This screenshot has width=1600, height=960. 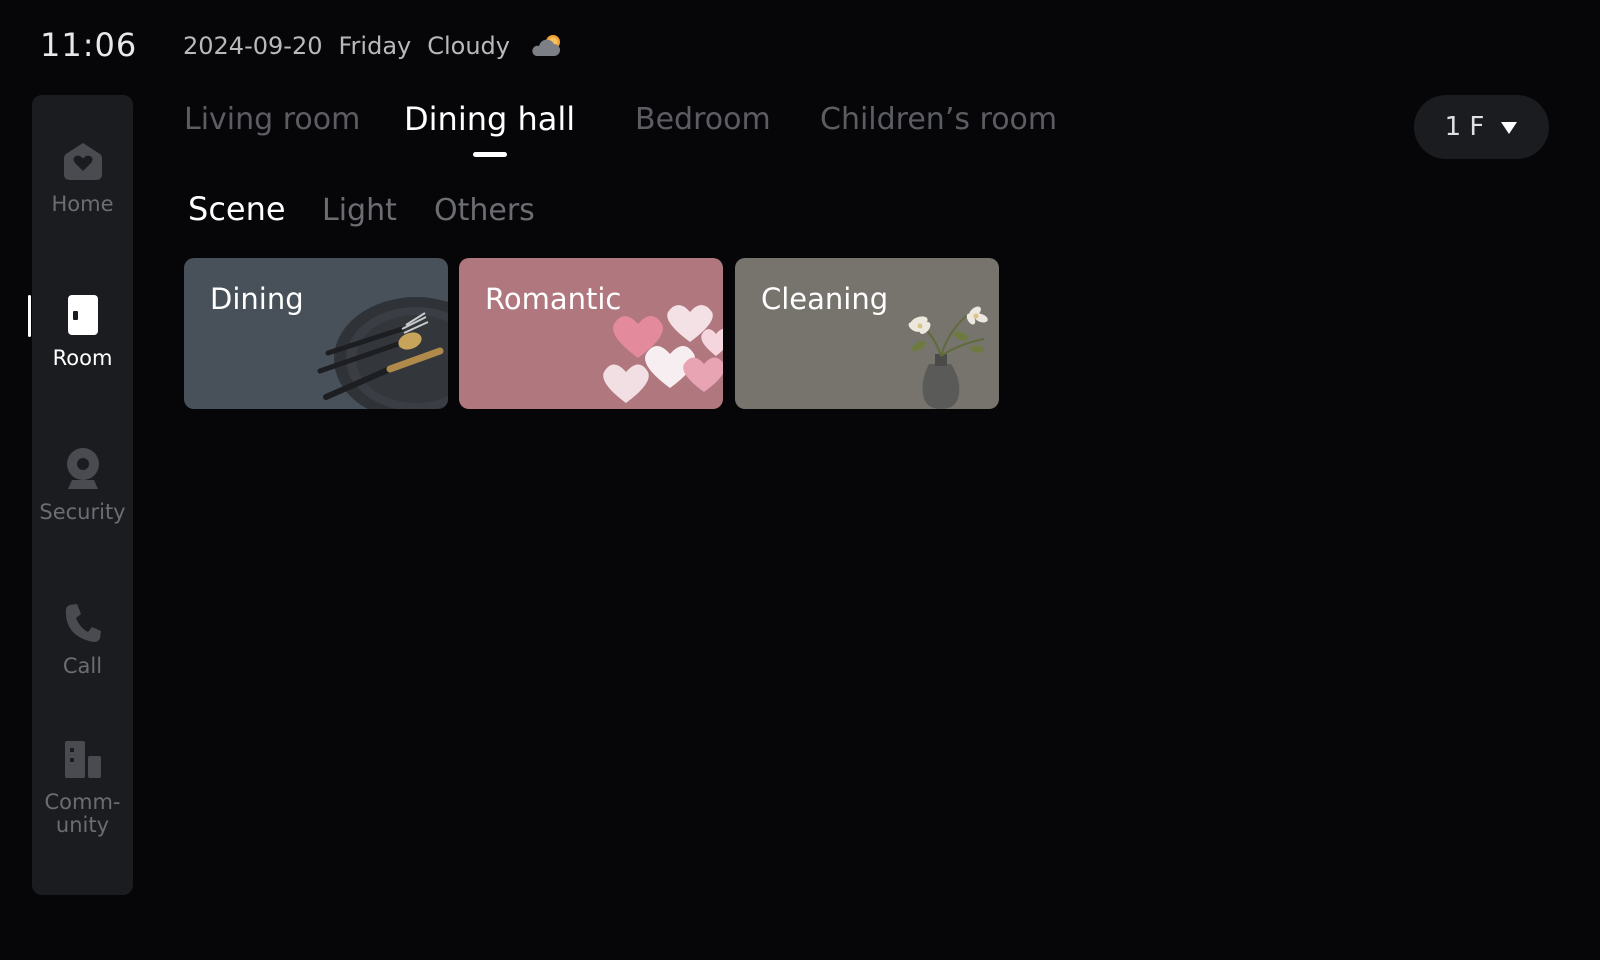 What do you see at coordinates (316, 333) in the screenshot?
I see `scene-card-dining: Dining` at bounding box center [316, 333].